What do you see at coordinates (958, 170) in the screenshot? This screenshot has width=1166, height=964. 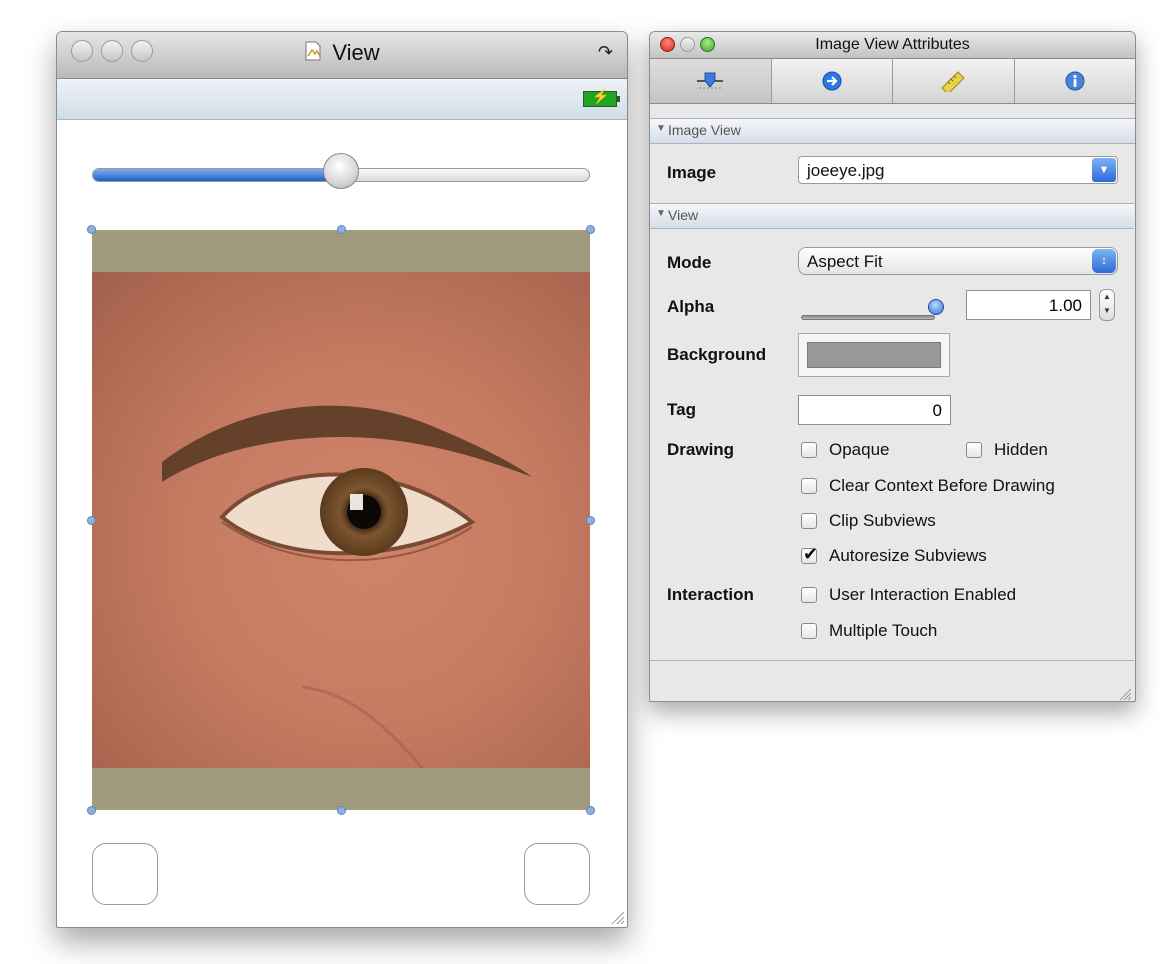 I see `image-popup: joeeye.jpg ▼` at bounding box center [958, 170].